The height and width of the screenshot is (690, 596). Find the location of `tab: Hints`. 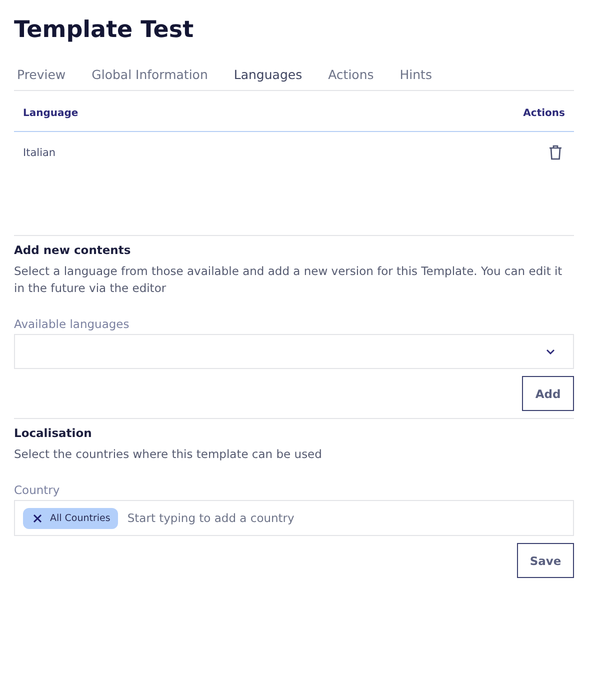

tab: Hints is located at coordinates (415, 74).